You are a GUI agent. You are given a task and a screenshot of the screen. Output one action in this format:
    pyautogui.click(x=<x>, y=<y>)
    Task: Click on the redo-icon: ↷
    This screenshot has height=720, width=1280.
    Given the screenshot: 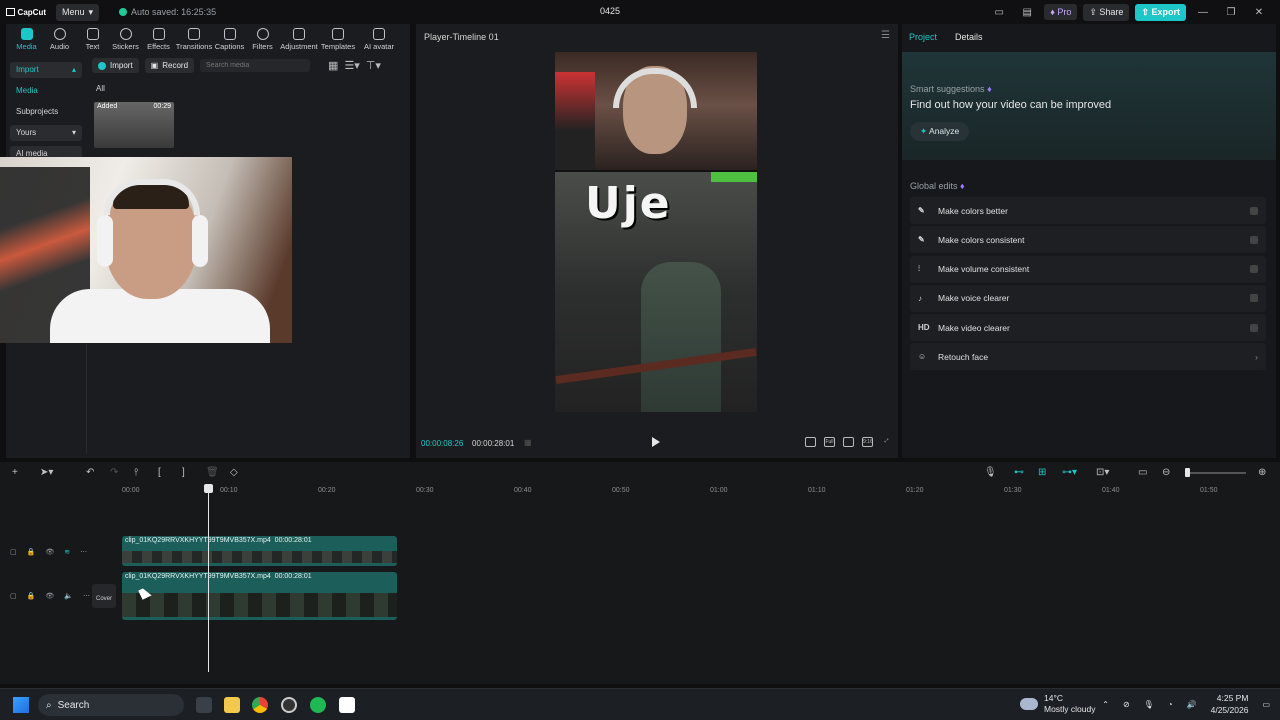 What is the action you would take?
    pyautogui.click(x=114, y=472)
    